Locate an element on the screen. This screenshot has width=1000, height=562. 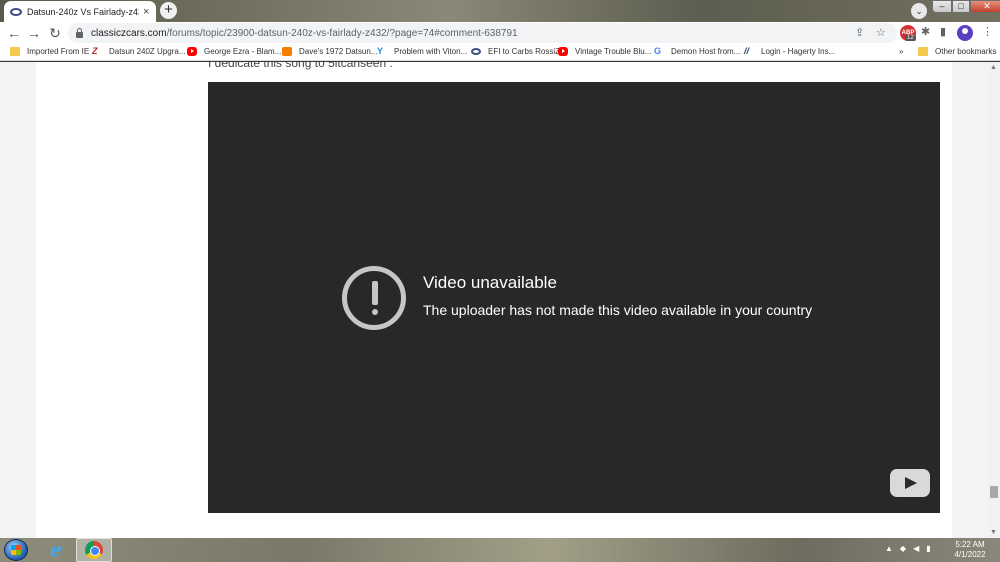
chrome-taskbar-button is located at coordinates (94, 550).